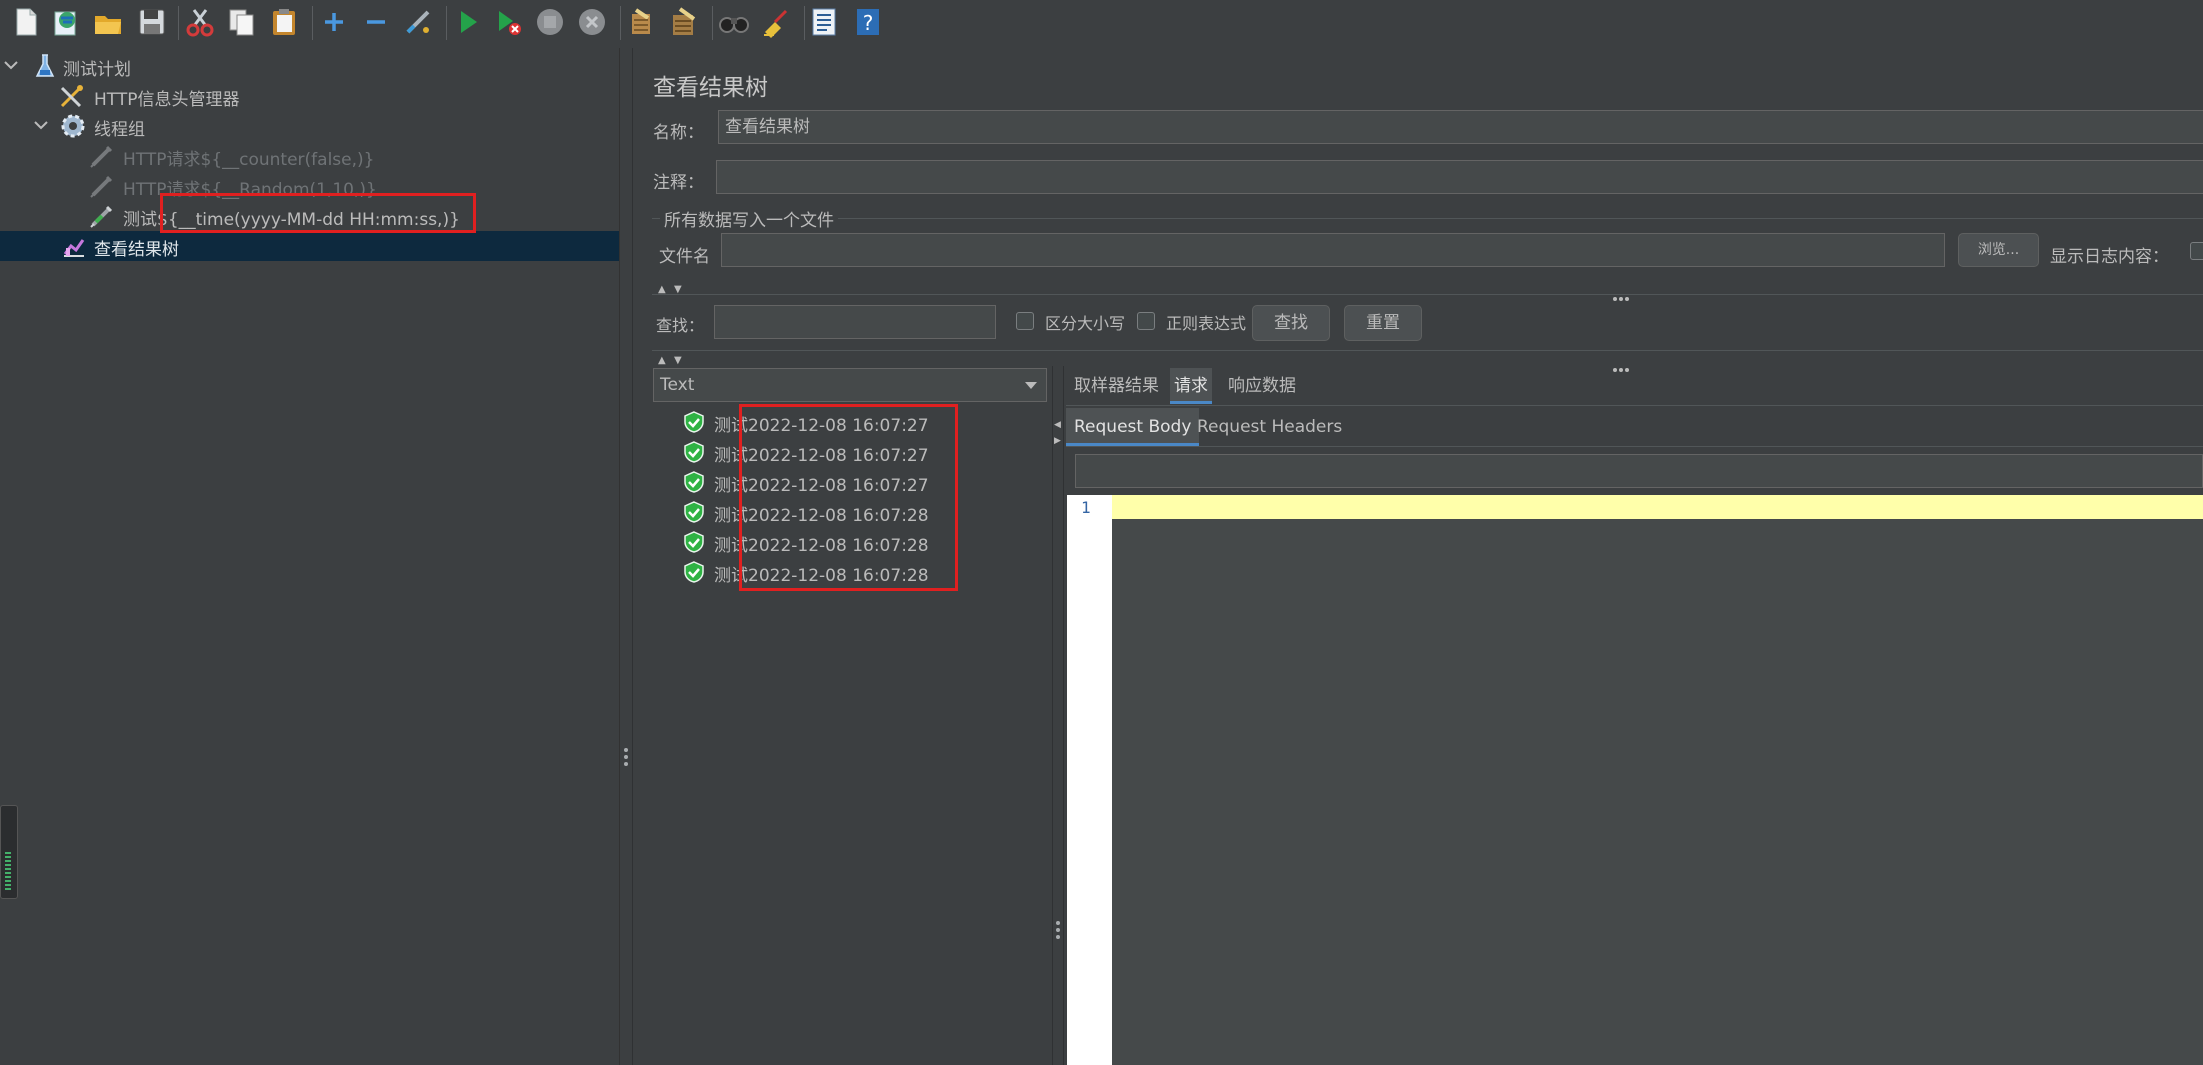 The width and height of the screenshot is (2203, 1065). What do you see at coordinates (119, 130) in the screenshot?
I see `tree-item-label: 线程组` at bounding box center [119, 130].